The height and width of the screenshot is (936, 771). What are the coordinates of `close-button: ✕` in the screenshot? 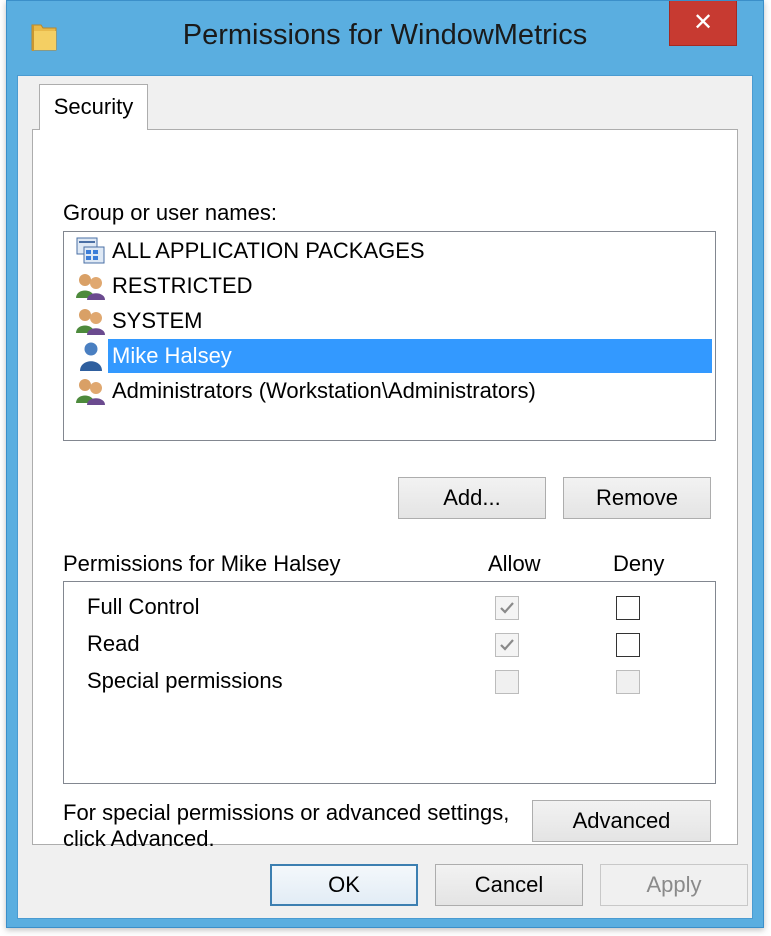 It's located at (703, 23).